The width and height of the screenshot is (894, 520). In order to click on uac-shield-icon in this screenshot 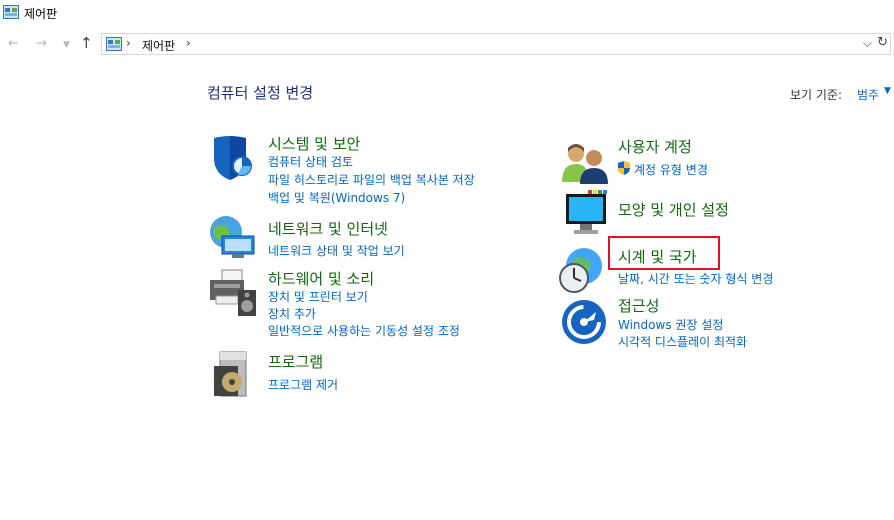, I will do `click(624, 168)`.